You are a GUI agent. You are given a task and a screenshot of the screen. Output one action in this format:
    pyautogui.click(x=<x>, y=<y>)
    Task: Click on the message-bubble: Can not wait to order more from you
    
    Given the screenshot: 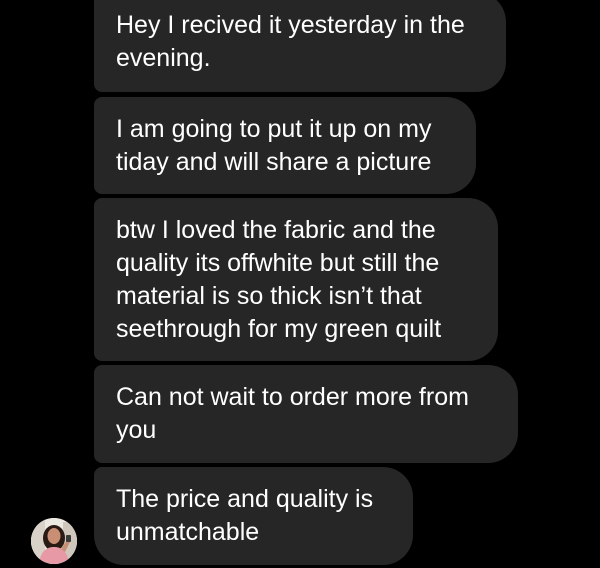 What is the action you would take?
    pyautogui.click(x=306, y=414)
    